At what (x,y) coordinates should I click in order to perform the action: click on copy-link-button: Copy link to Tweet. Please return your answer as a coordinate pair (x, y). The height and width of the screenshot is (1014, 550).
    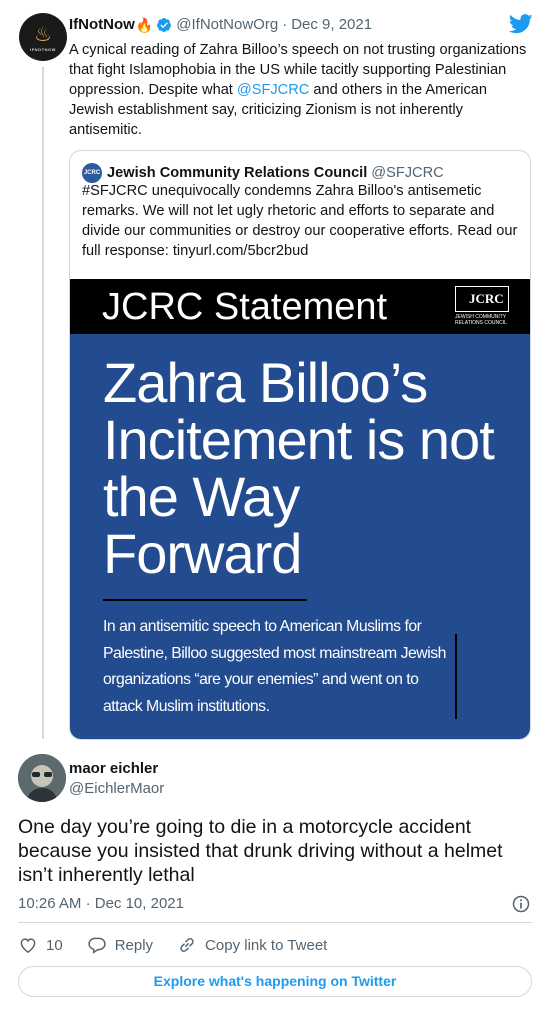
    Looking at the image, I should click on (252, 945).